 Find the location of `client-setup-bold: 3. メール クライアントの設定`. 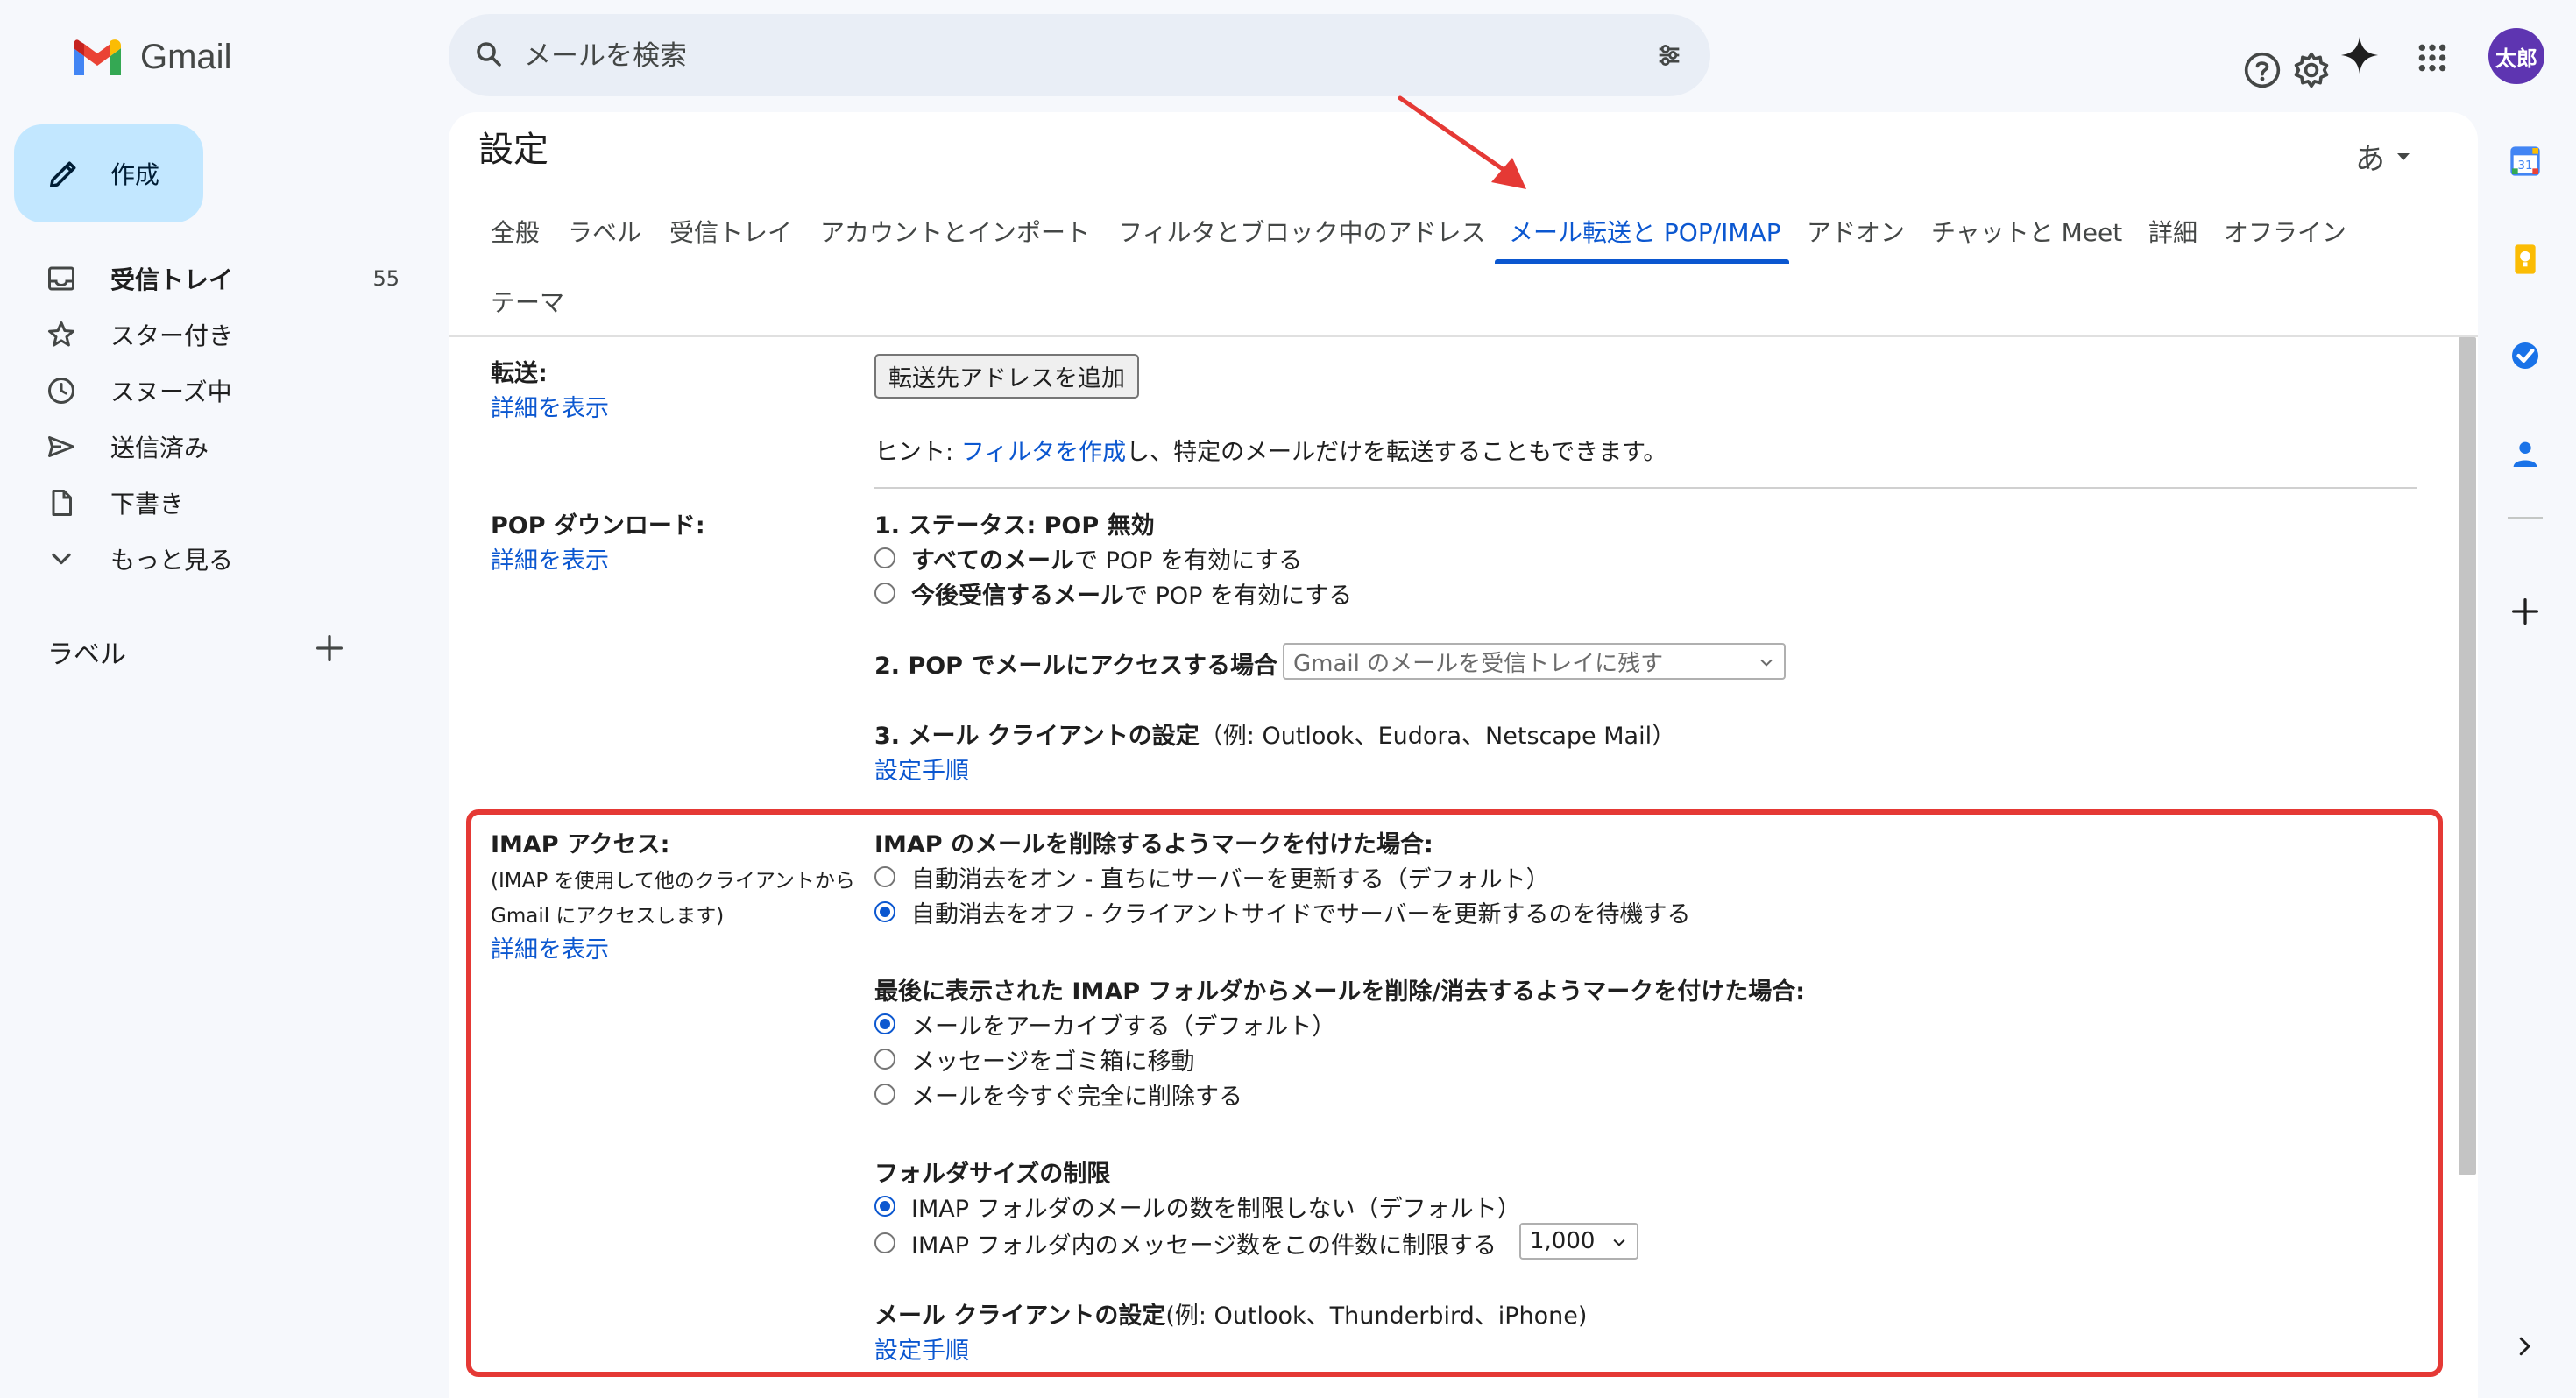

client-setup-bold: 3. メール クライアントの設定 is located at coordinates (1037, 736).